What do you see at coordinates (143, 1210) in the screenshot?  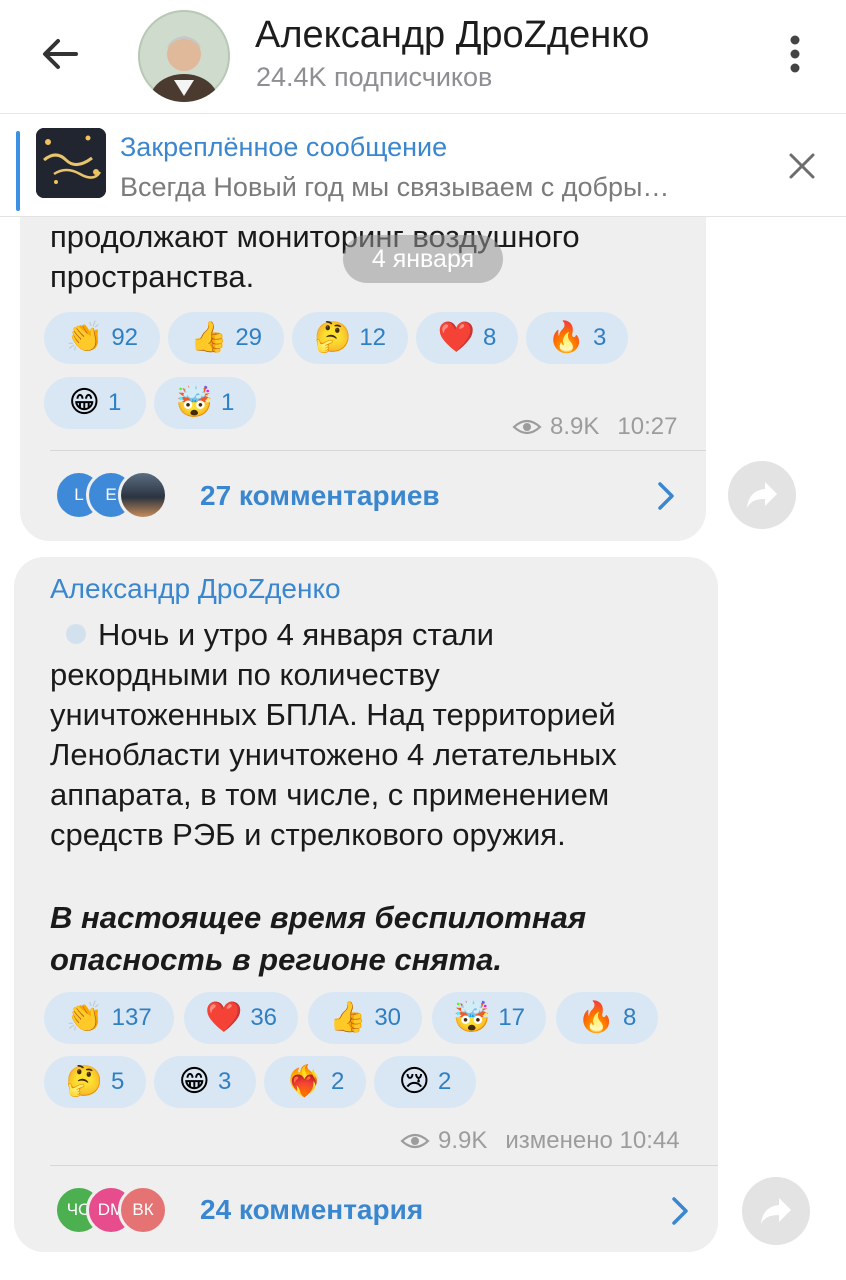 I see `commenter-avatar: ВК` at bounding box center [143, 1210].